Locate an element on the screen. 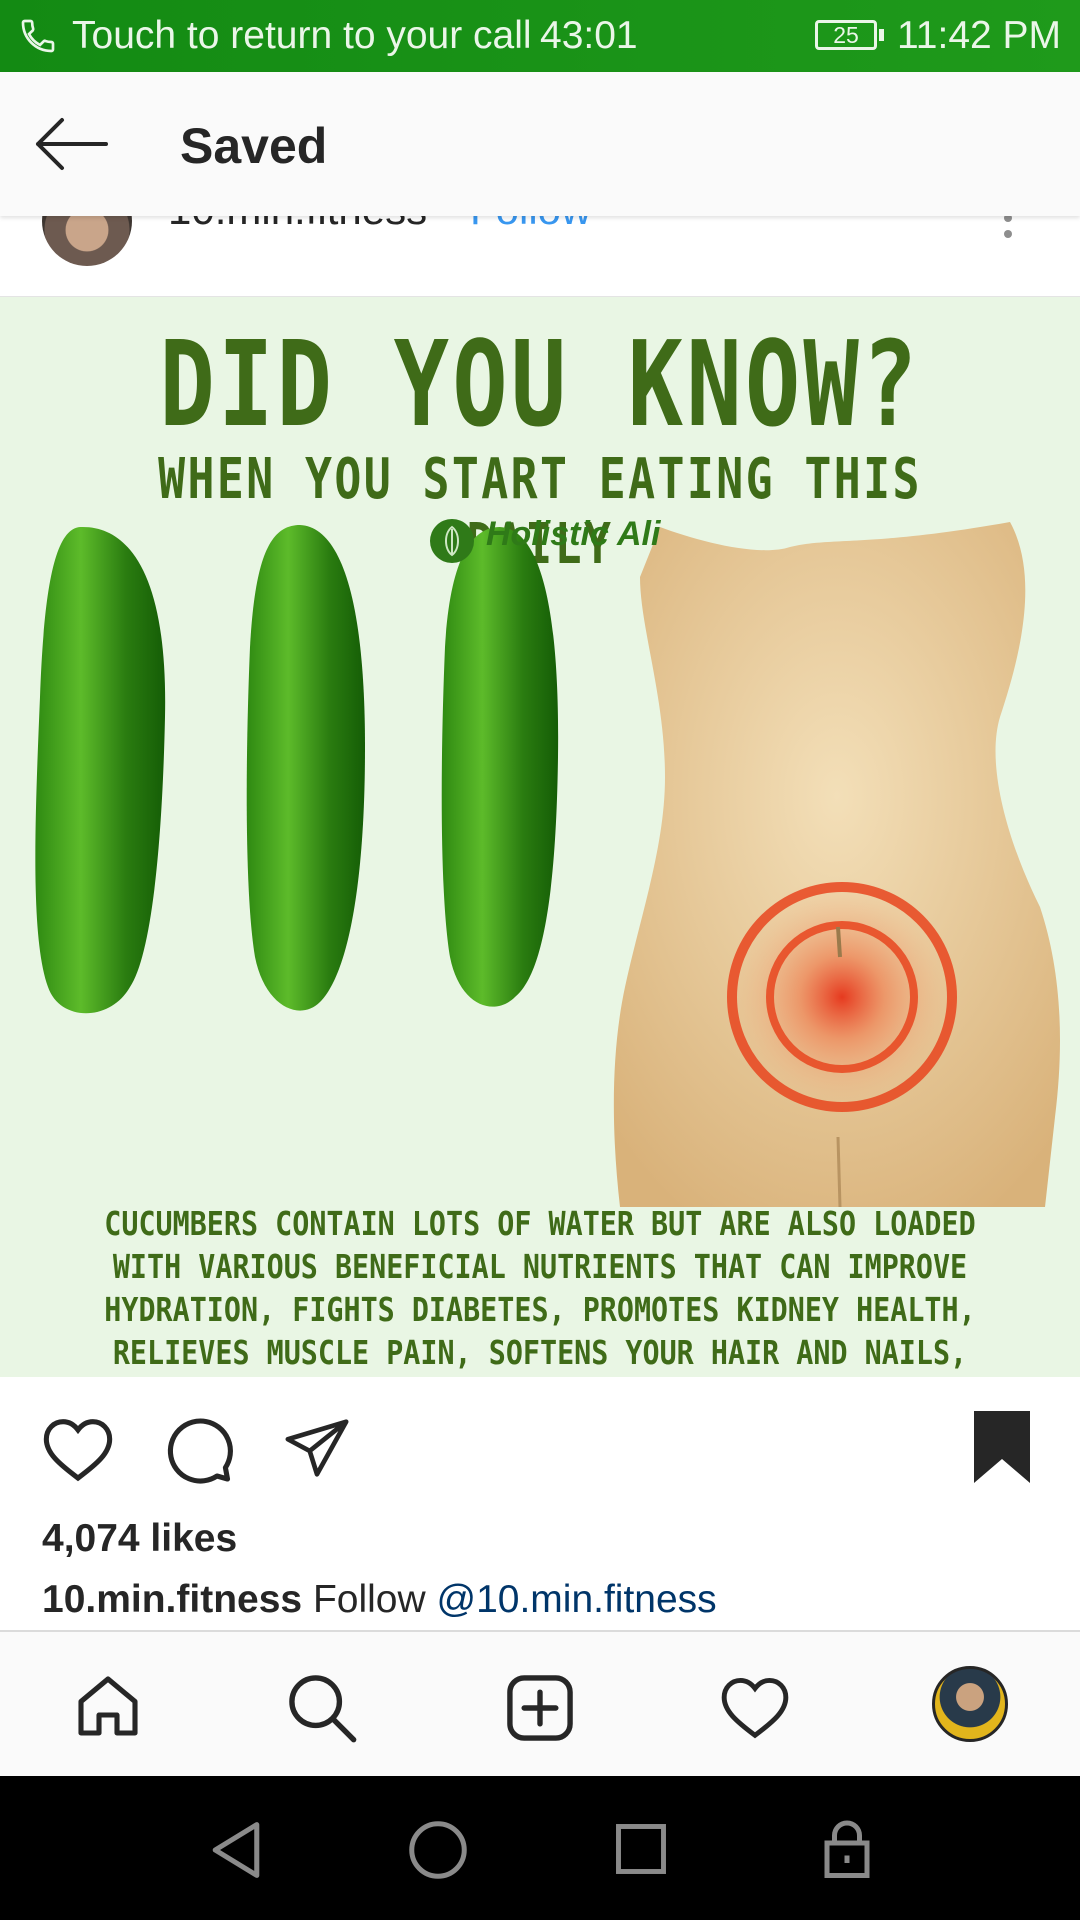 The width and height of the screenshot is (1080, 1920). call-timer: 43:01 is located at coordinates (589, 35).